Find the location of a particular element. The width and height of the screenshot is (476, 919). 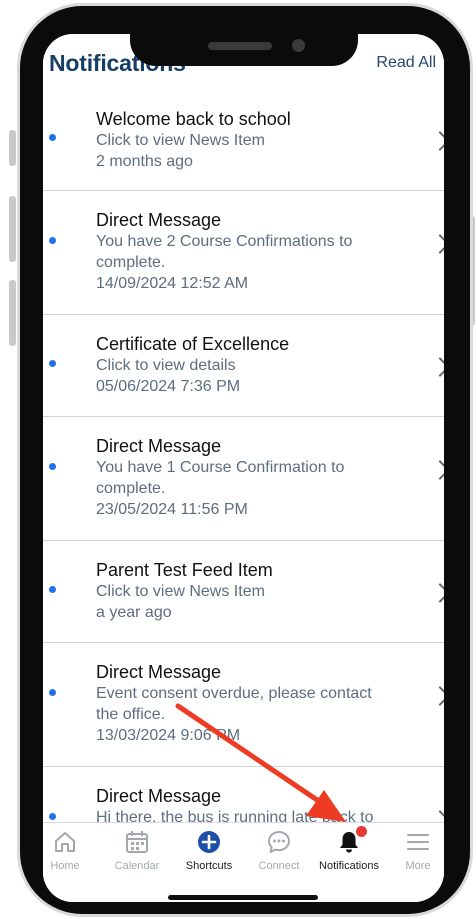

calendar-icon is located at coordinates (137, 842).